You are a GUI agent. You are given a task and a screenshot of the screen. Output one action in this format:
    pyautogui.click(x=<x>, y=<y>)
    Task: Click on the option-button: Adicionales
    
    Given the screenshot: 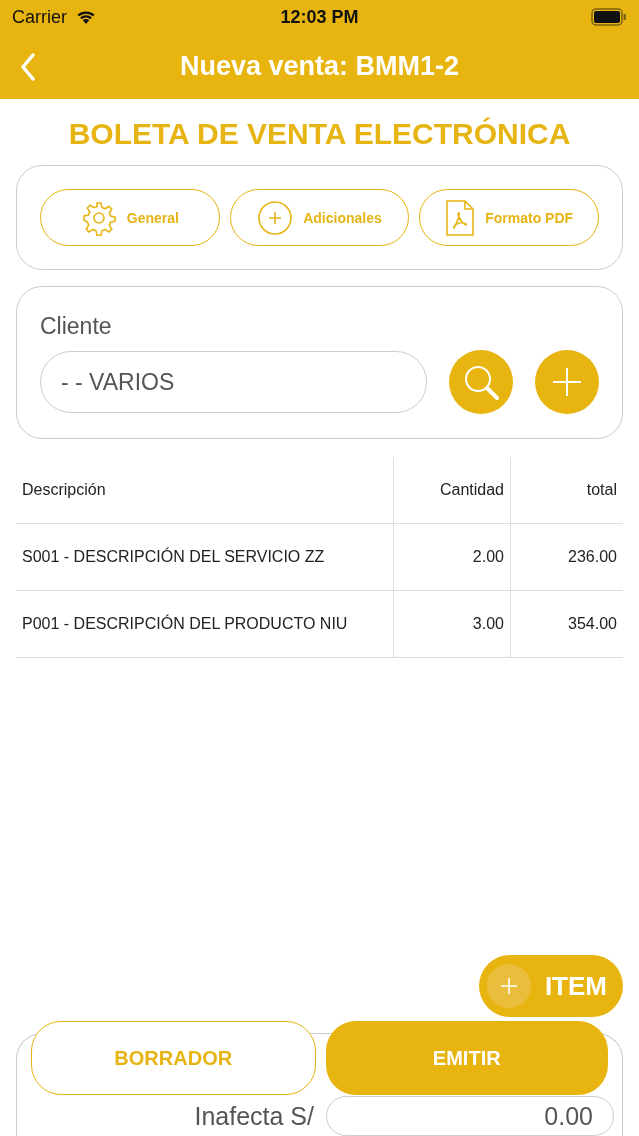 What is the action you would take?
    pyautogui.click(x=319, y=217)
    